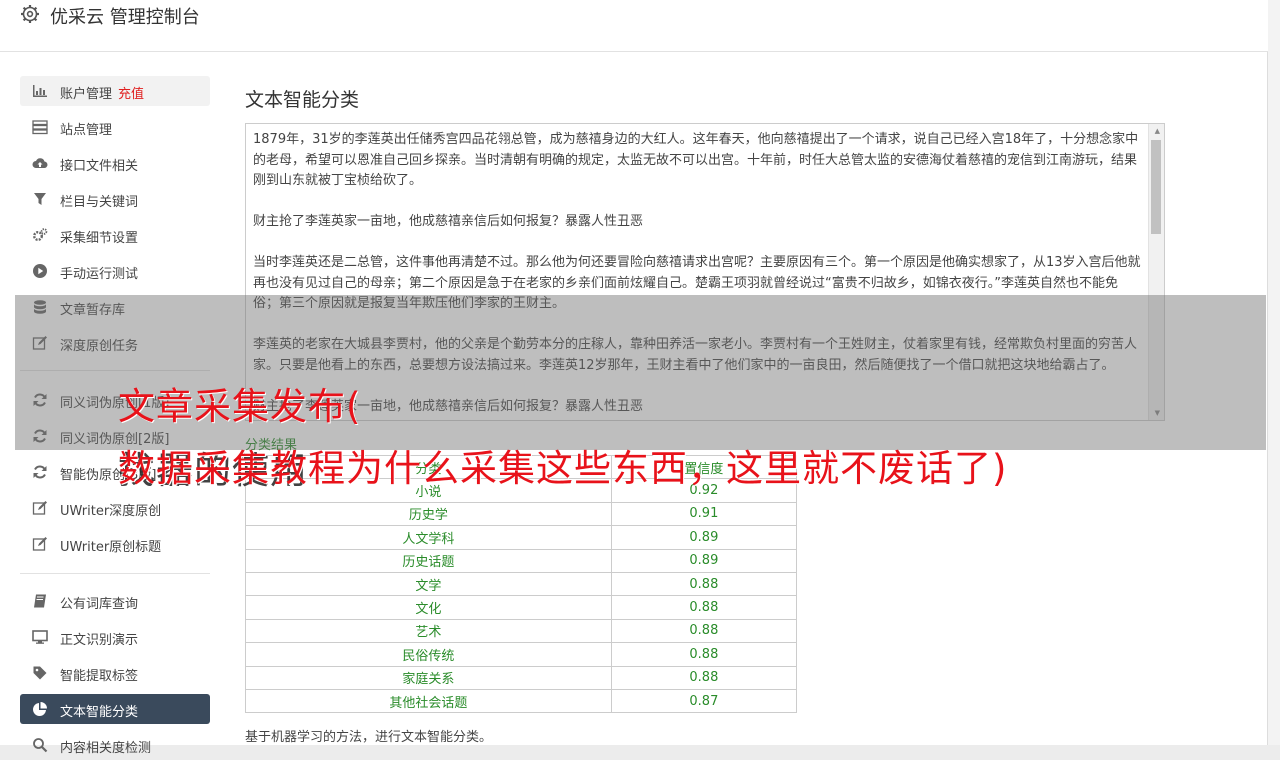 Image resolution: width=1280 pixels, height=760 pixels. Describe the element at coordinates (40, 163) in the screenshot. I see `cloud-upload-icon` at that location.